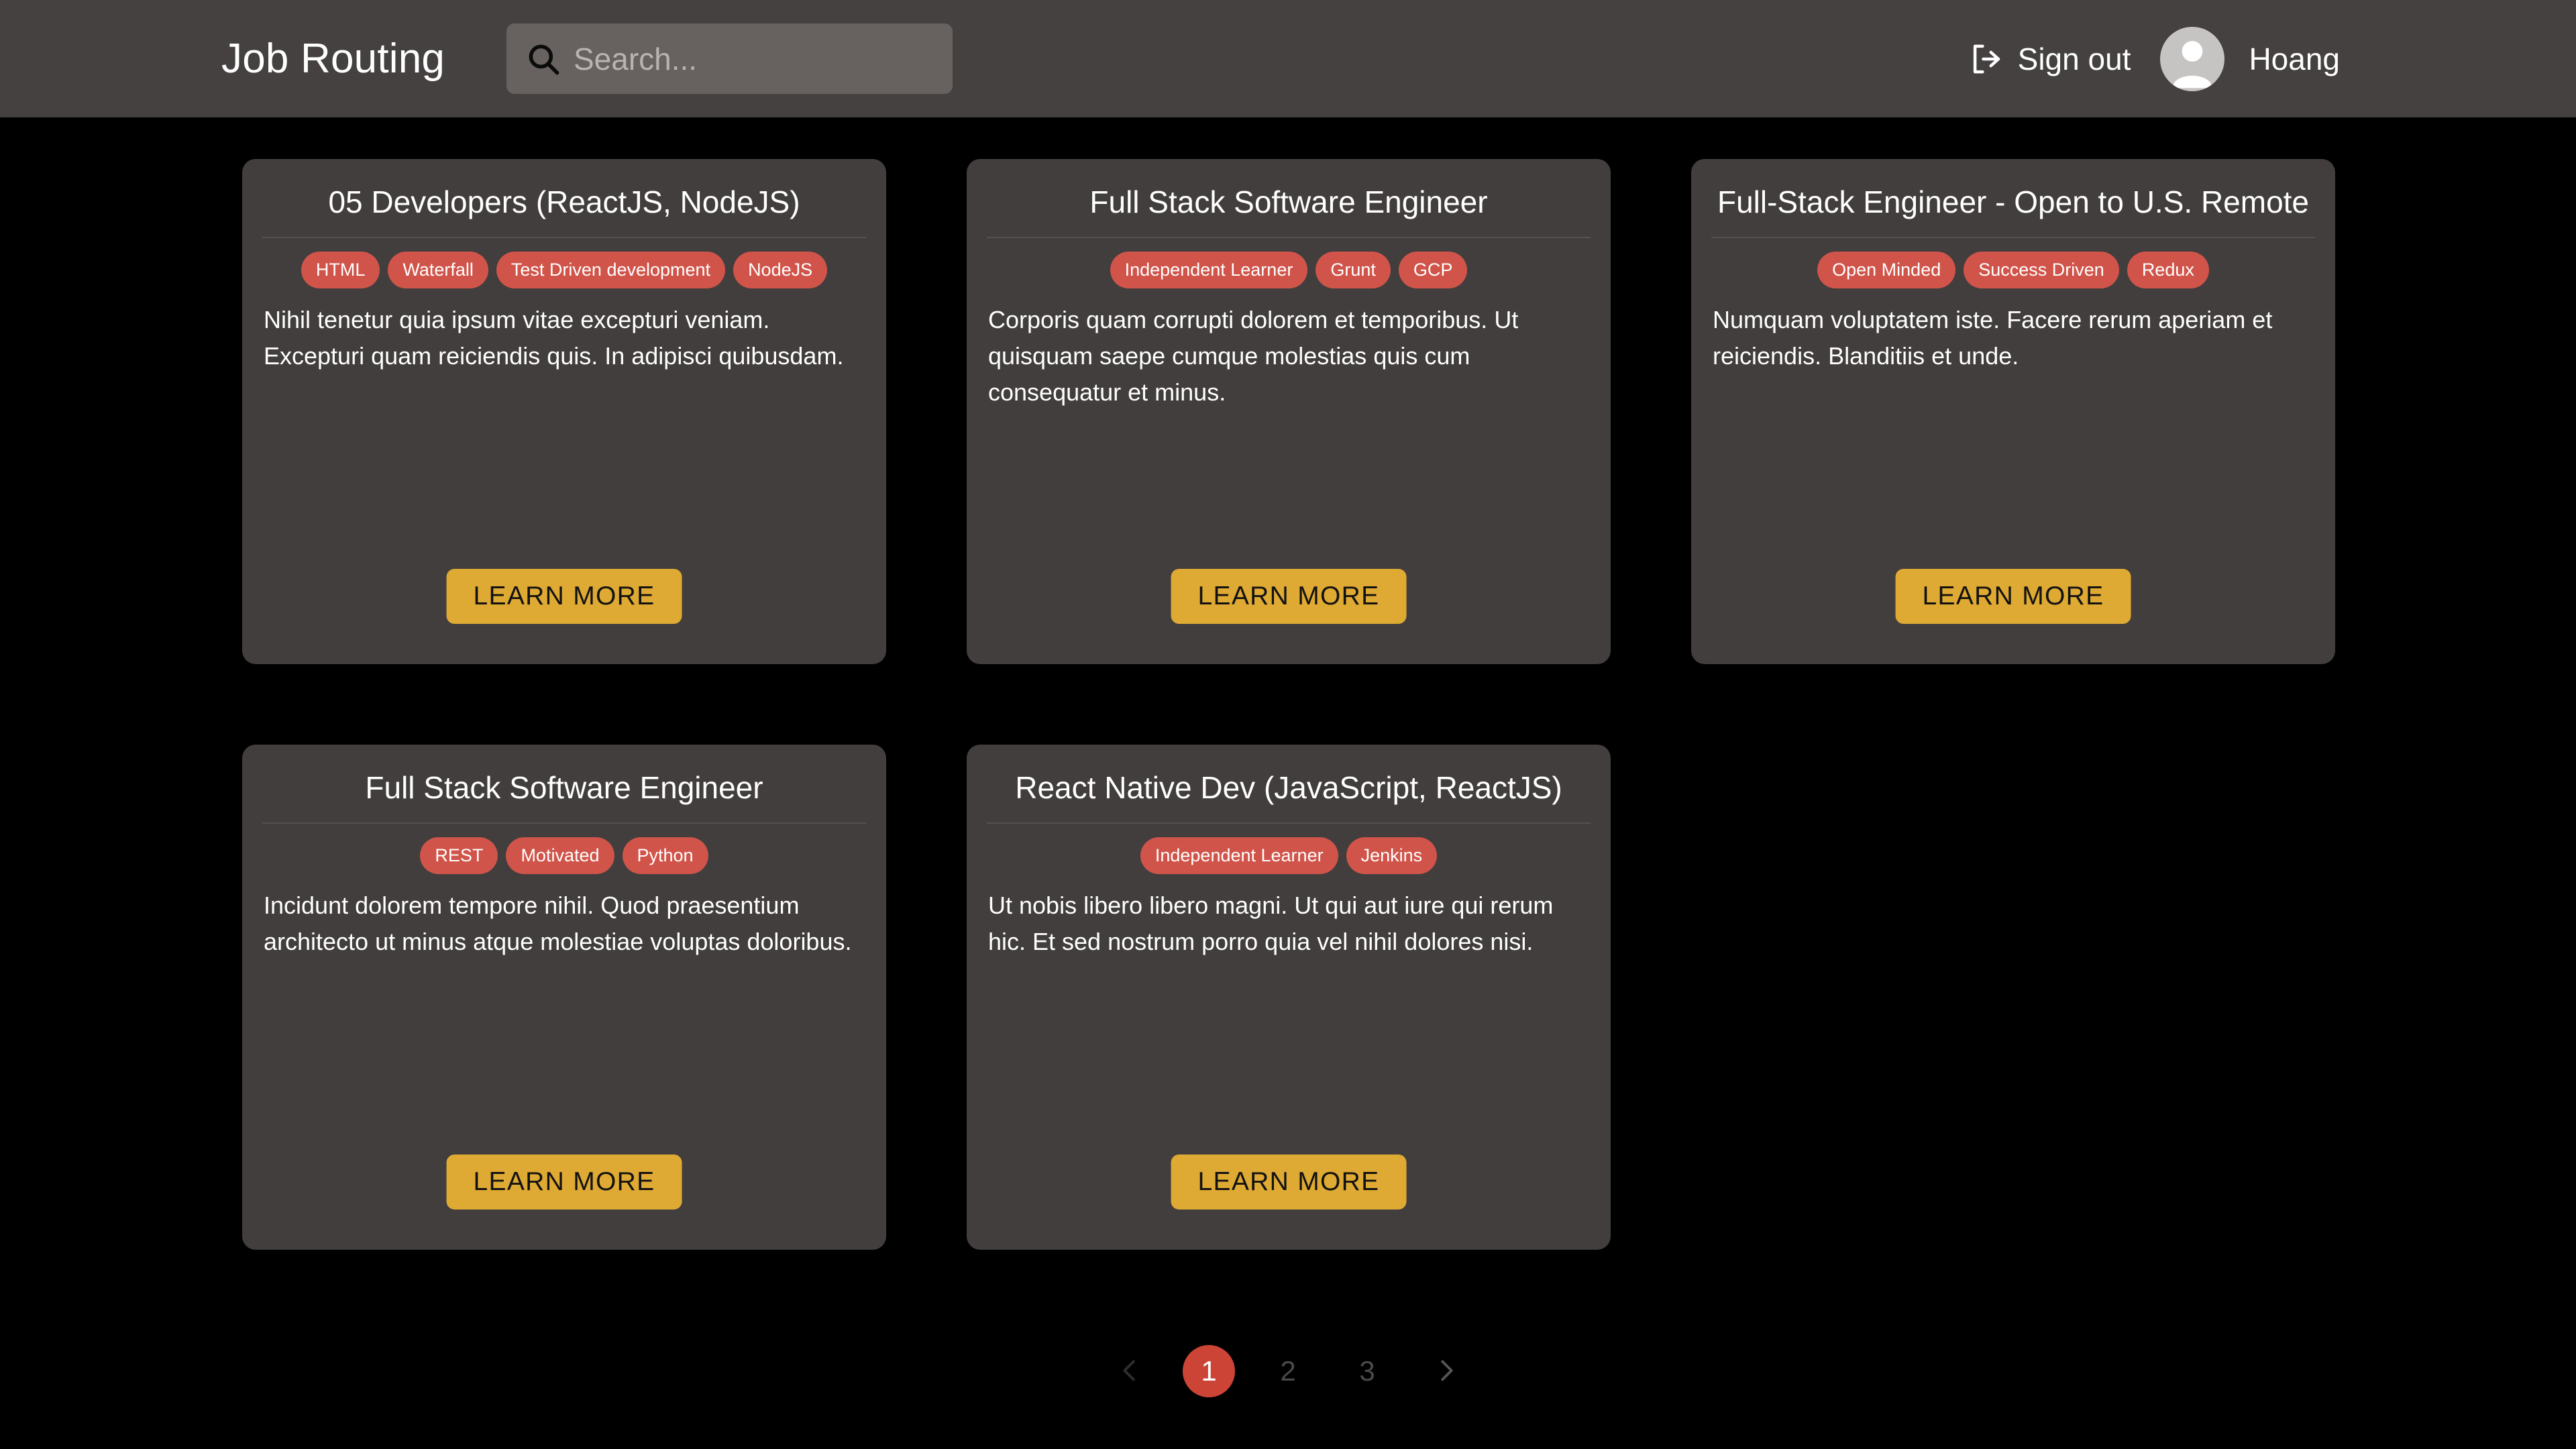  What do you see at coordinates (564, 201) in the screenshot?
I see `job-title: 05 Developers (ReactJS, NodeJS)` at bounding box center [564, 201].